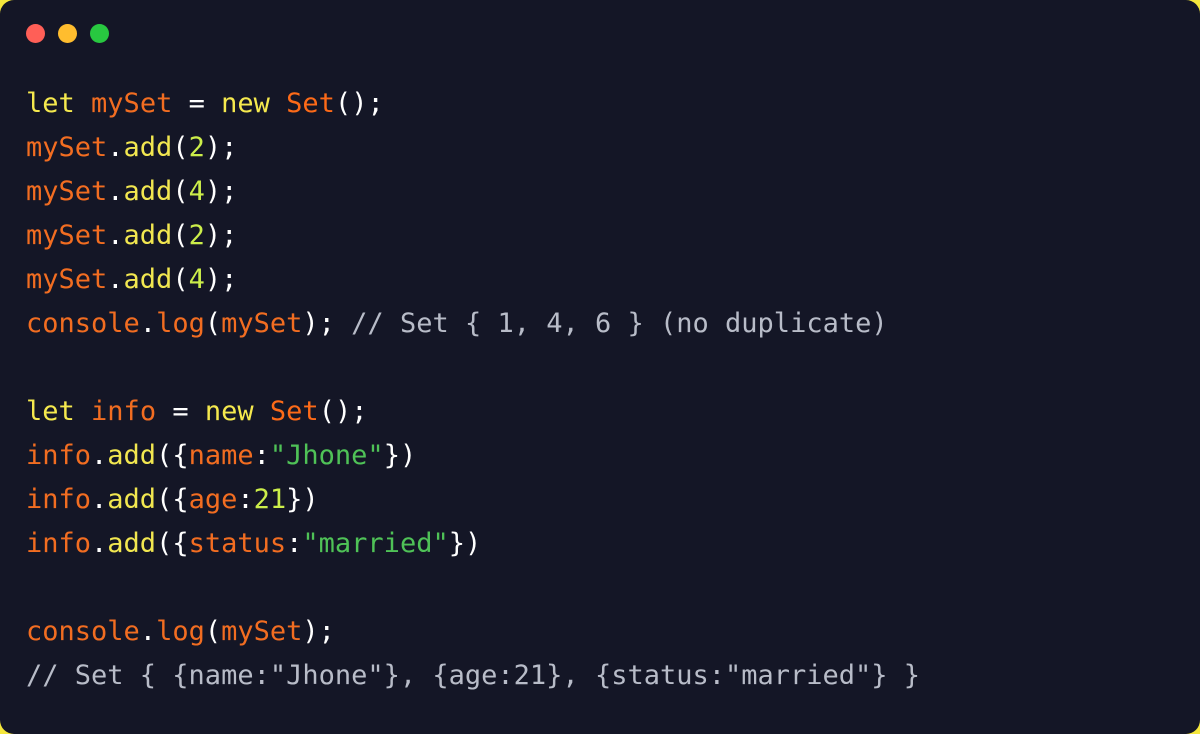  I want to click on code-token-num: 21, so click(270, 499).